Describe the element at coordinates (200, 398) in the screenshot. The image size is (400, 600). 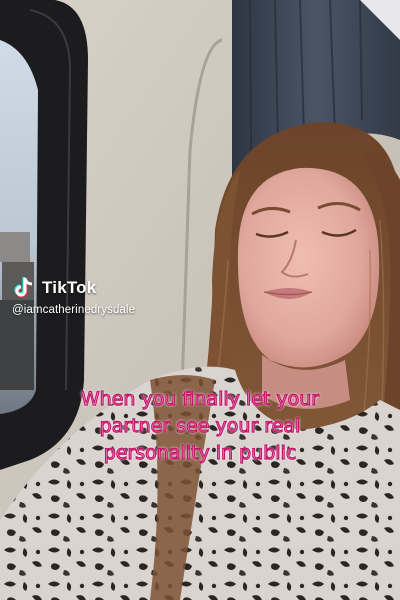
I see `caption-line: When you finally let your` at that location.